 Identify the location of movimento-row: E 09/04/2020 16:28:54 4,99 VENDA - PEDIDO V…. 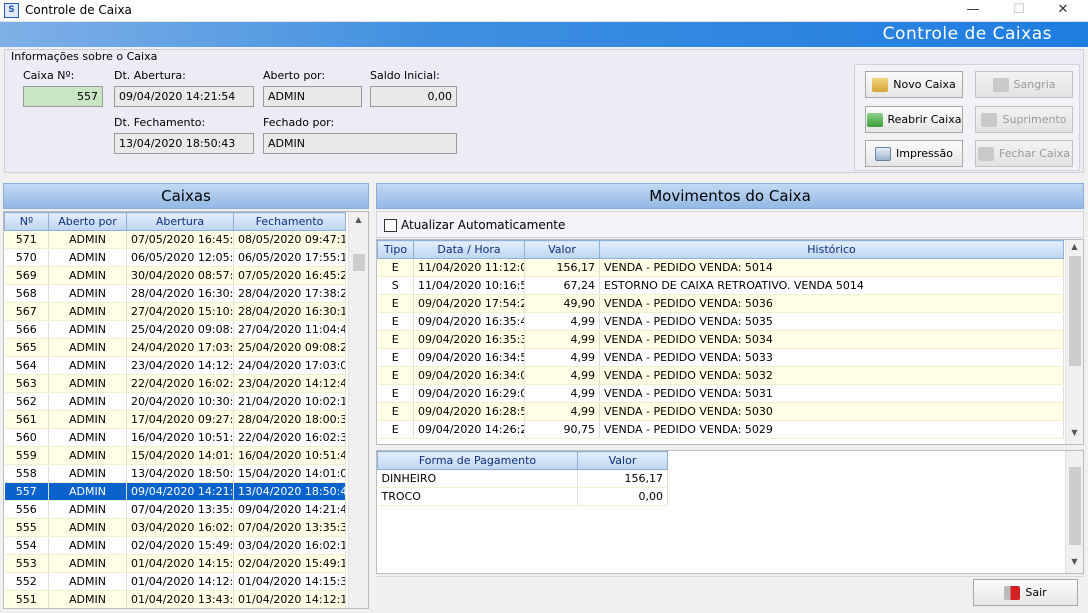
(720, 411).